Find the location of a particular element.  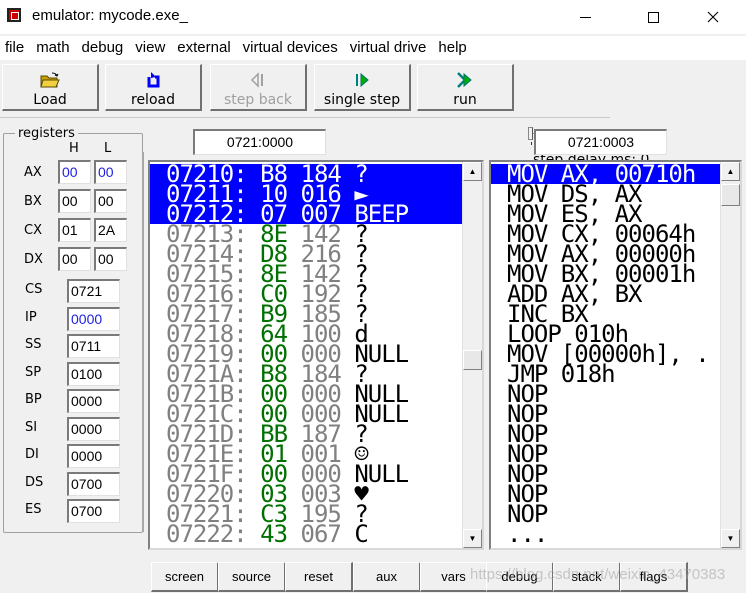

run-button: run is located at coordinates (465, 87).